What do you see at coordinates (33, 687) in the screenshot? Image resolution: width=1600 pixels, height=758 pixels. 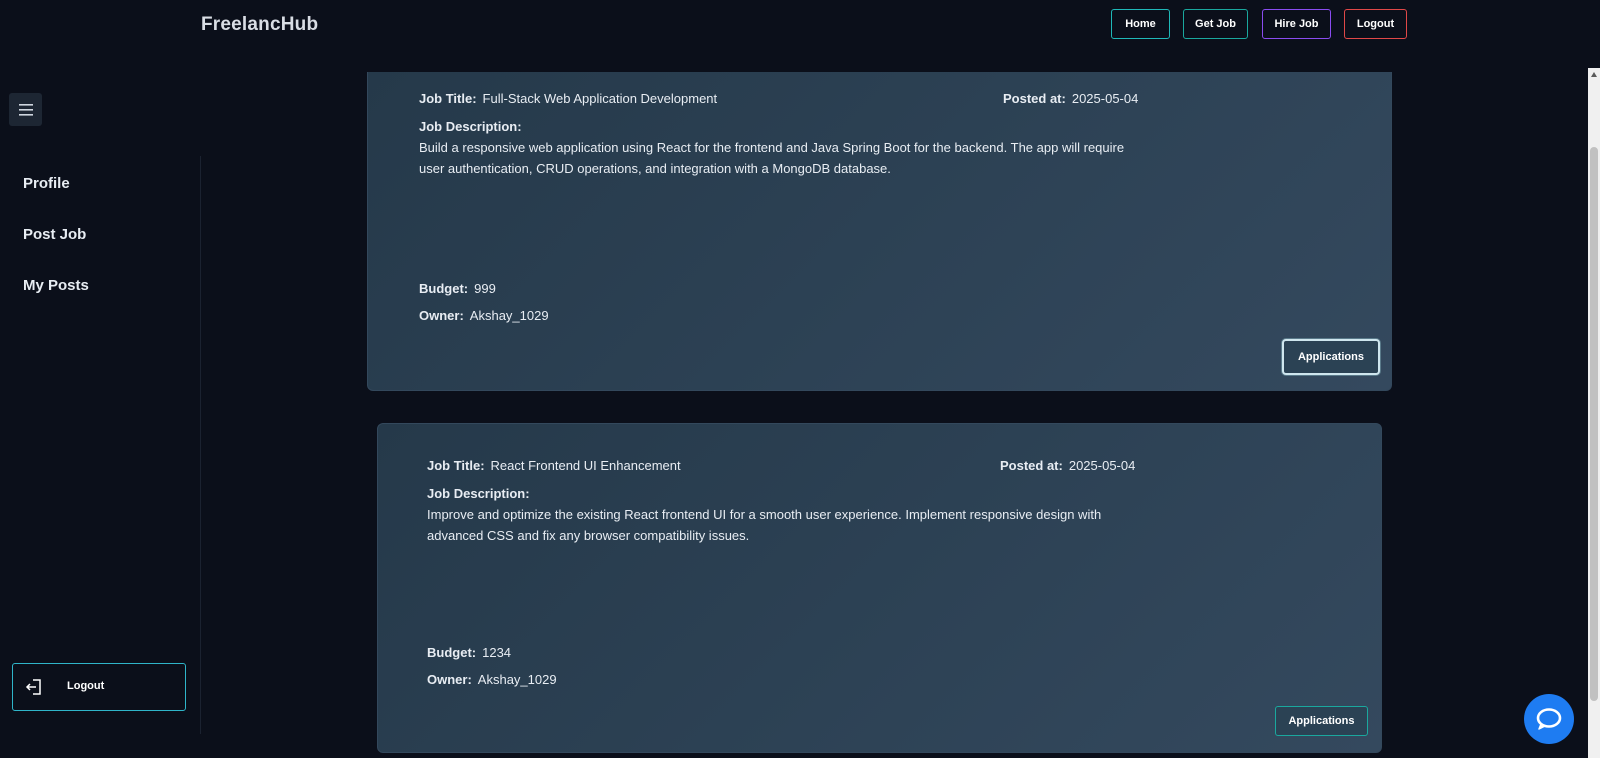 I see `logout-icon` at bounding box center [33, 687].